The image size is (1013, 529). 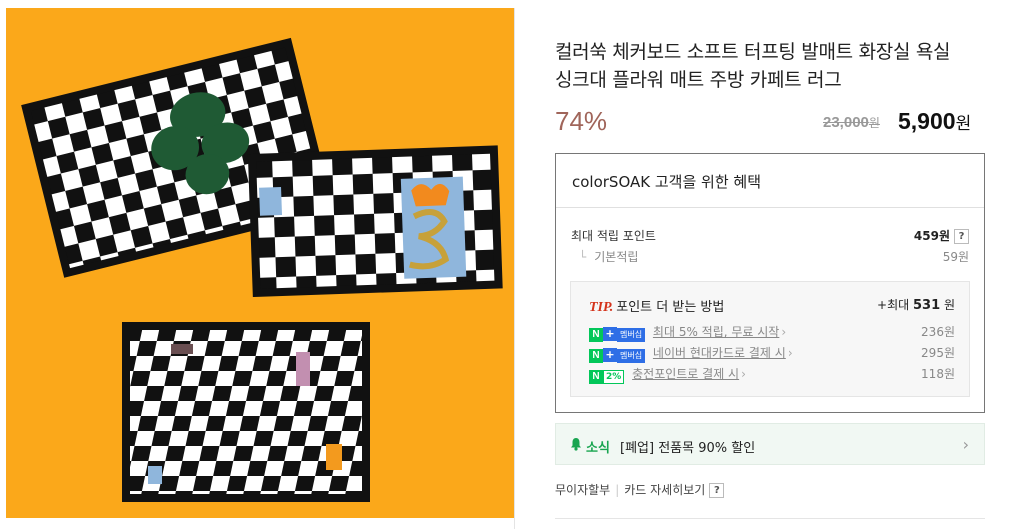 What do you see at coordinates (770, 518) in the screenshot?
I see `bottom-divider` at bounding box center [770, 518].